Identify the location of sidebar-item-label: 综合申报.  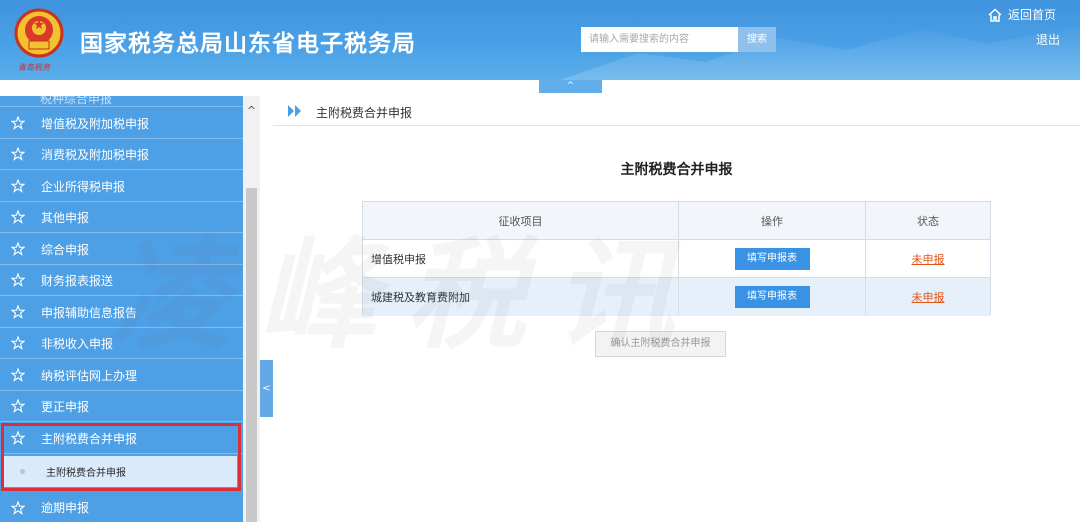
(65, 249).